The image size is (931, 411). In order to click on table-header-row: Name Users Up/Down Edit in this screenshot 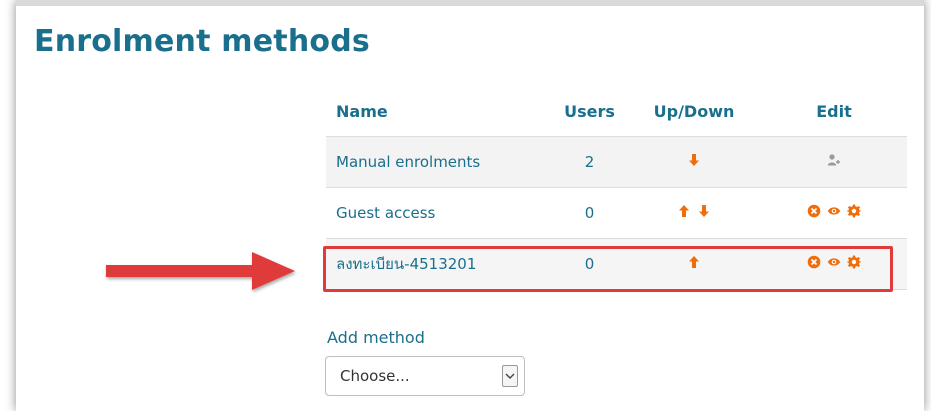, I will do `click(616, 111)`.